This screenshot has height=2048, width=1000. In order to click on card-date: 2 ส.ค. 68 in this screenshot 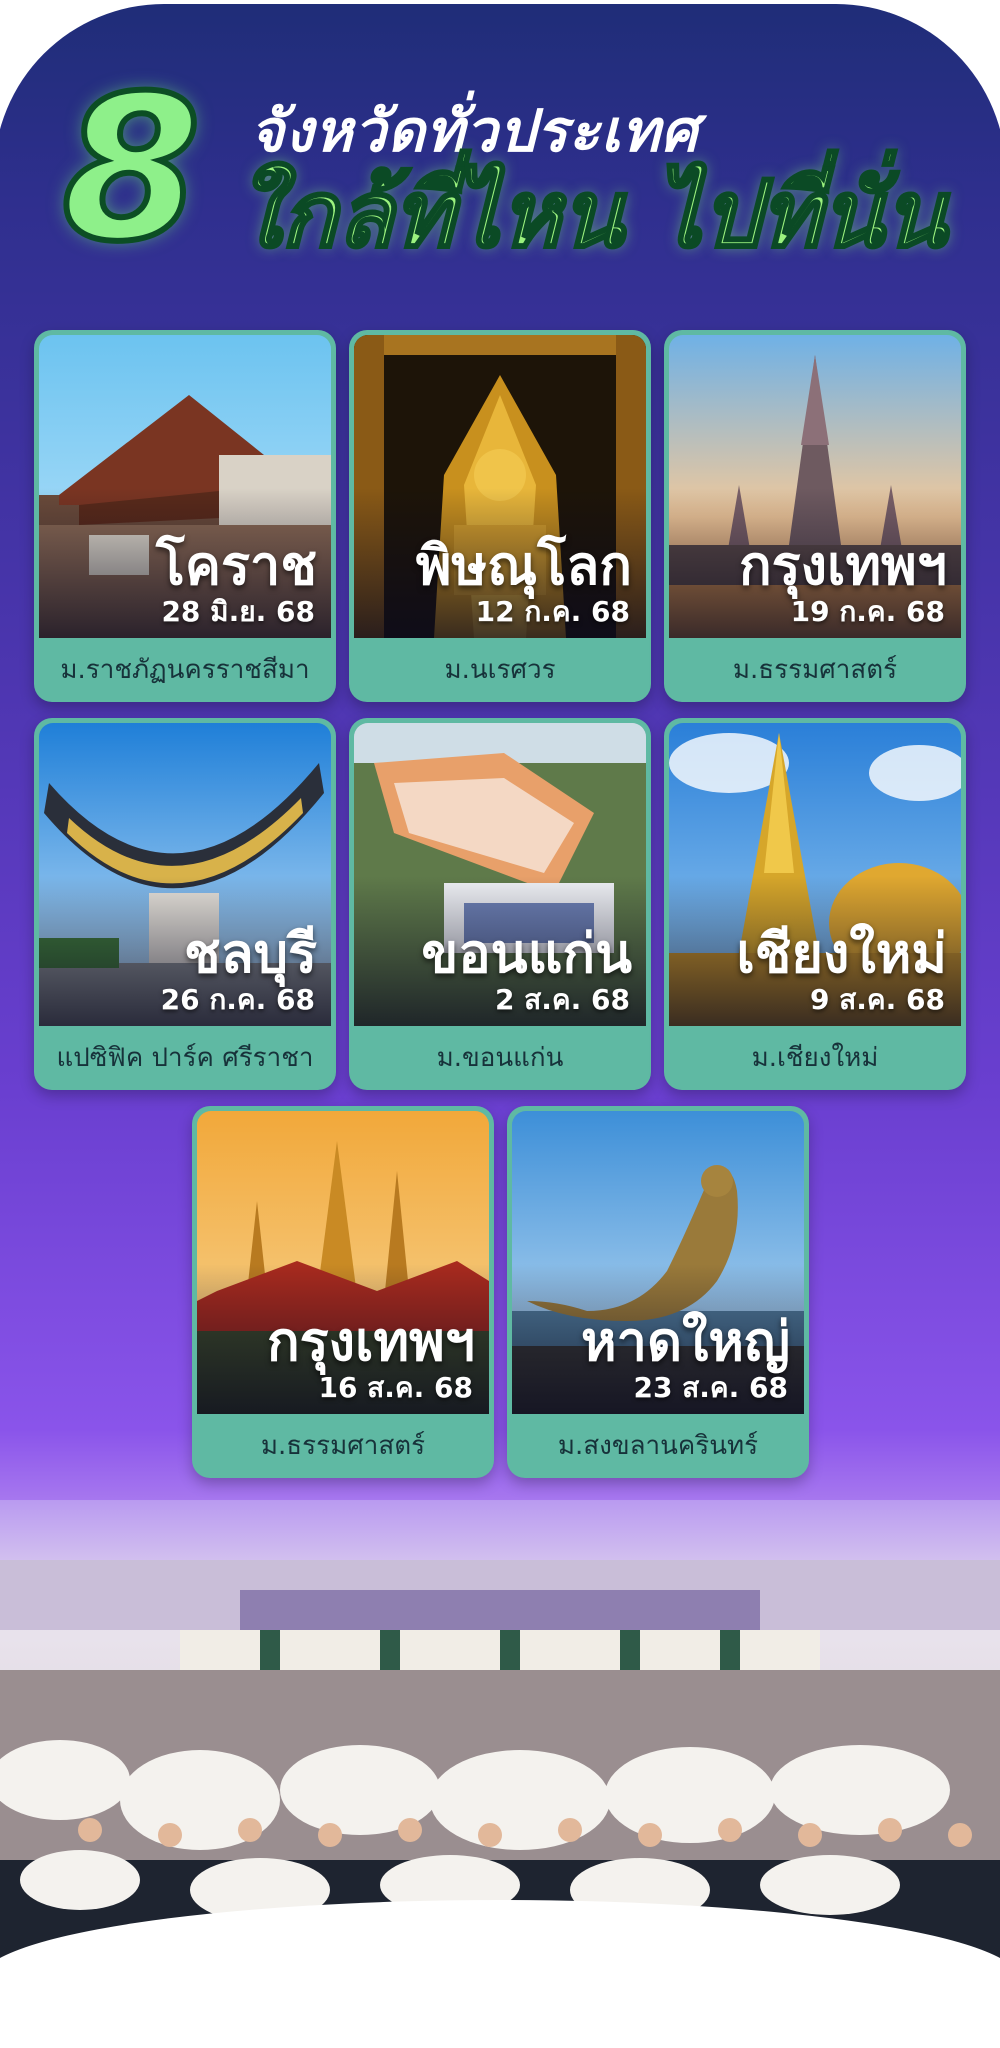, I will do `click(562, 999)`.